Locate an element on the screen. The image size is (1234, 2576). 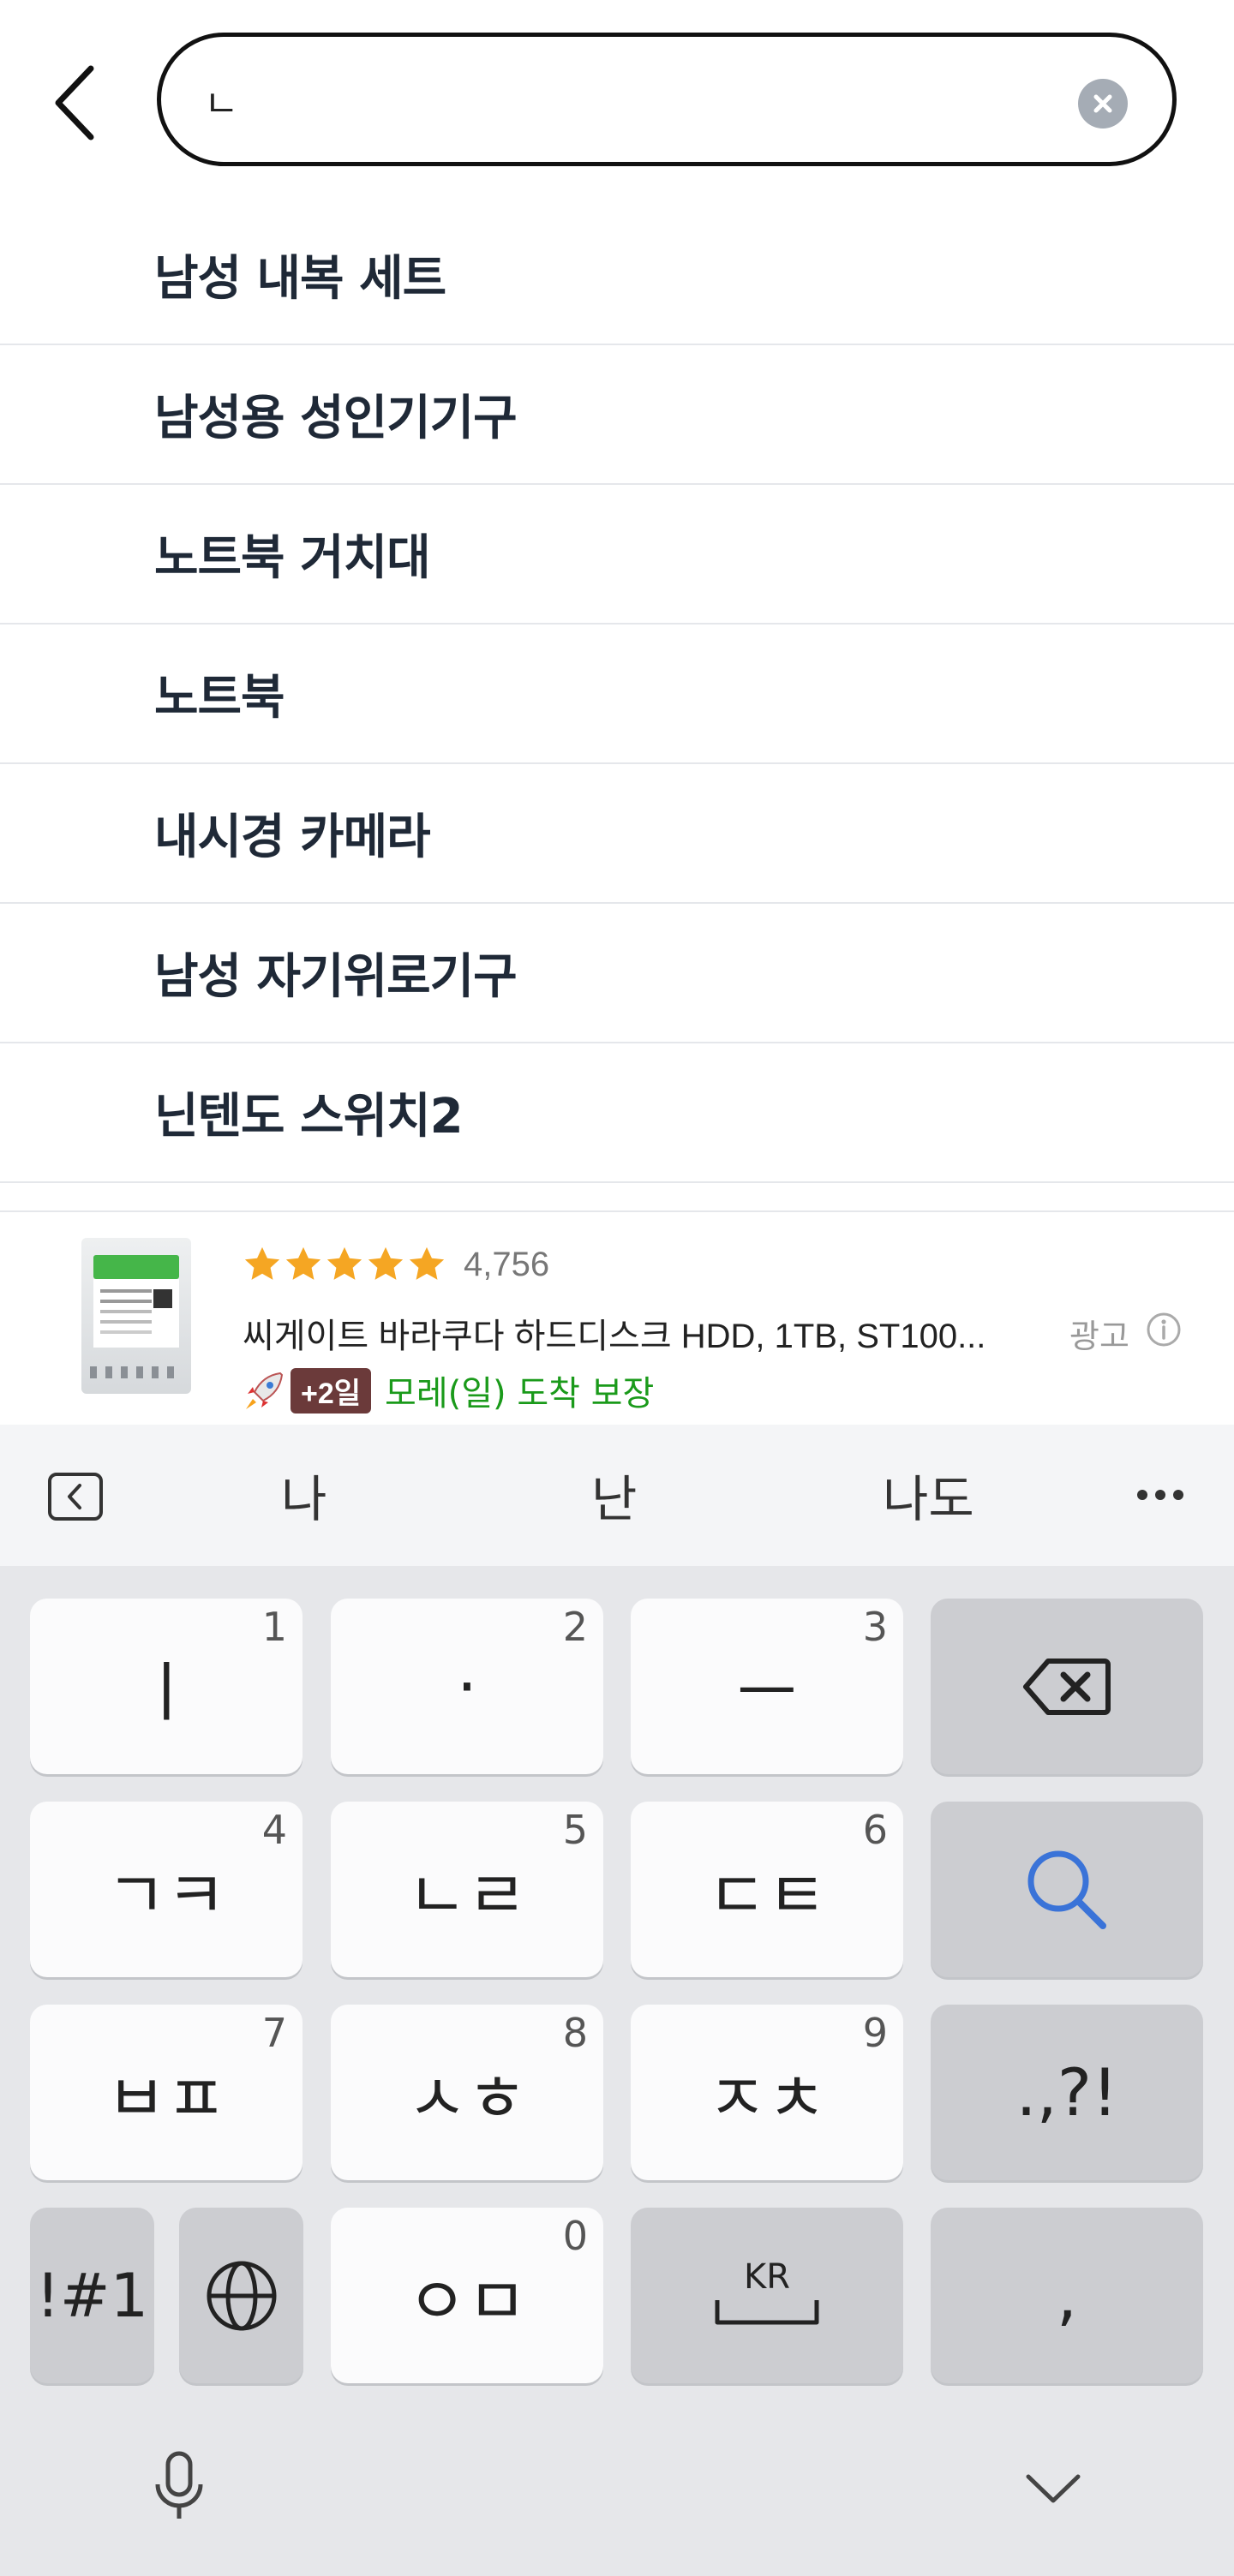
language-key is located at coordinates (241, 2296).